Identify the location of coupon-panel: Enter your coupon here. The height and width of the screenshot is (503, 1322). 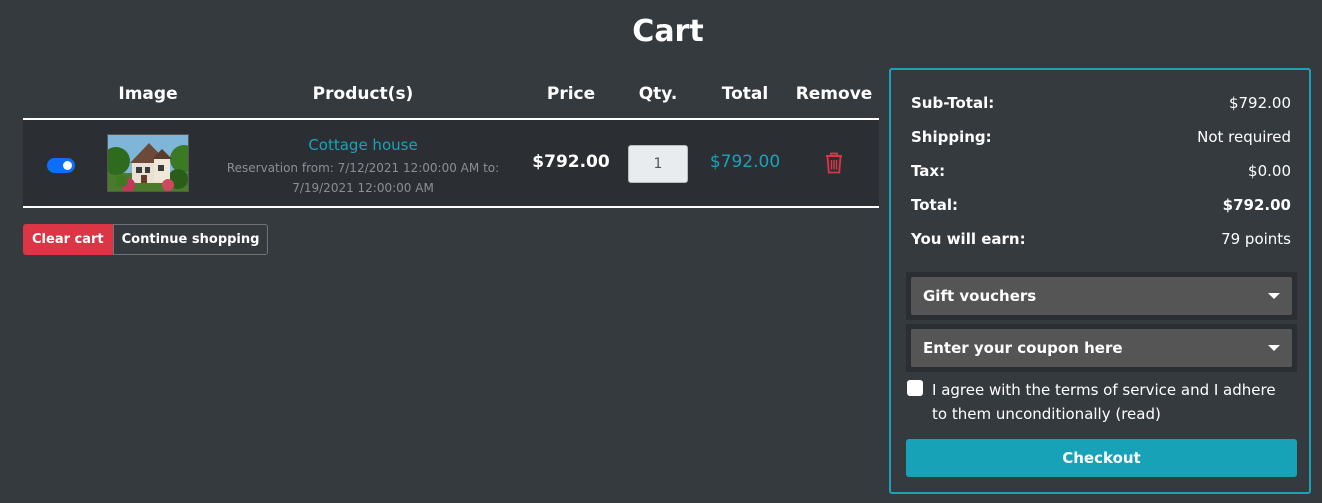
(1101, 348).